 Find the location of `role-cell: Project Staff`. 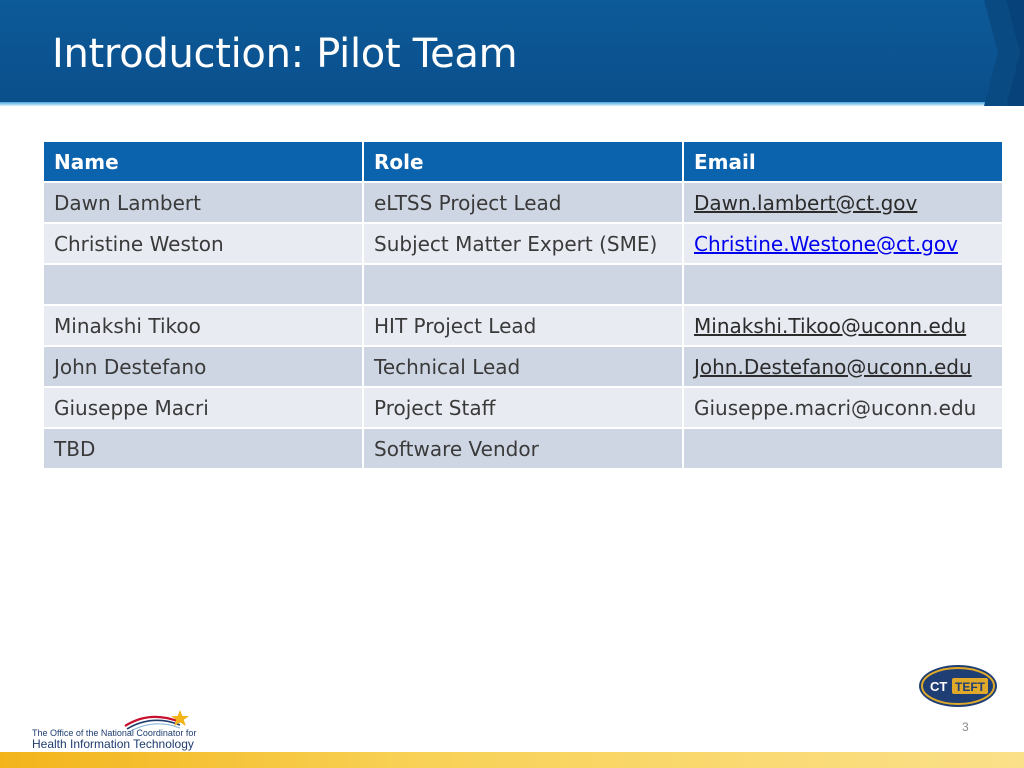

role-cell: Project Staff is located at coordinates (523, 407).